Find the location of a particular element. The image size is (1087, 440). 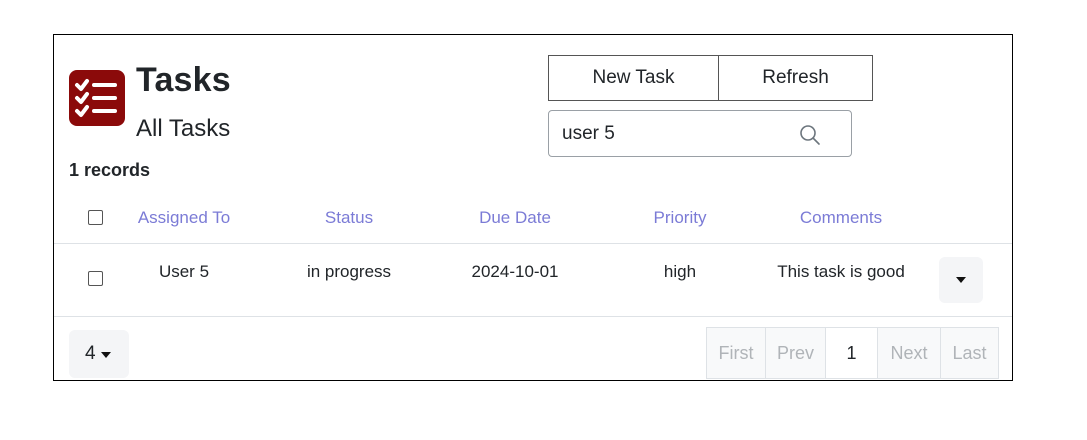

page-current: 1 is located at coordinates (852, 353).